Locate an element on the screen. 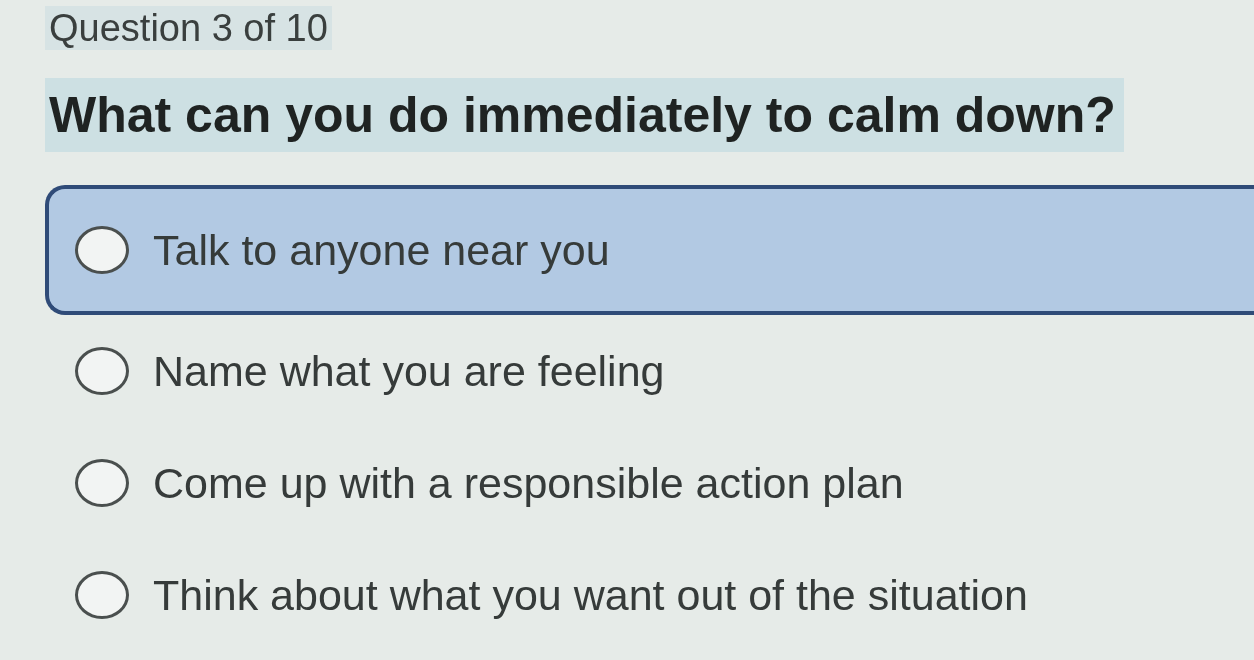  option-label: Talk to anyone near you is located at coordinates (381, 250).